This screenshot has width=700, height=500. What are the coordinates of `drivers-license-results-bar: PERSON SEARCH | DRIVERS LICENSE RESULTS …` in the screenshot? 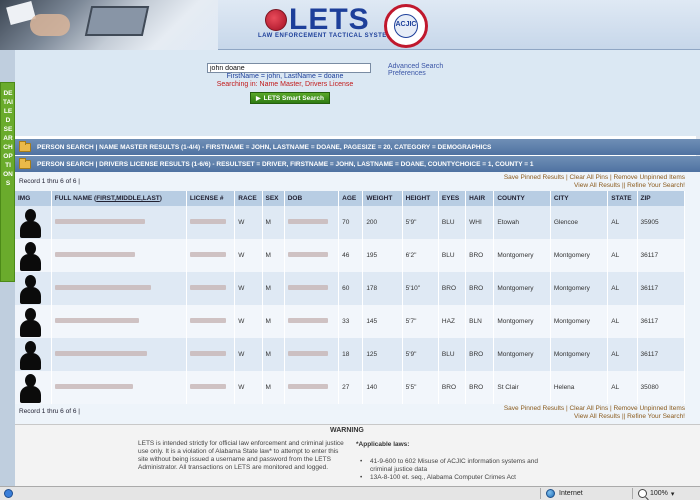 It's located at (357, 164).